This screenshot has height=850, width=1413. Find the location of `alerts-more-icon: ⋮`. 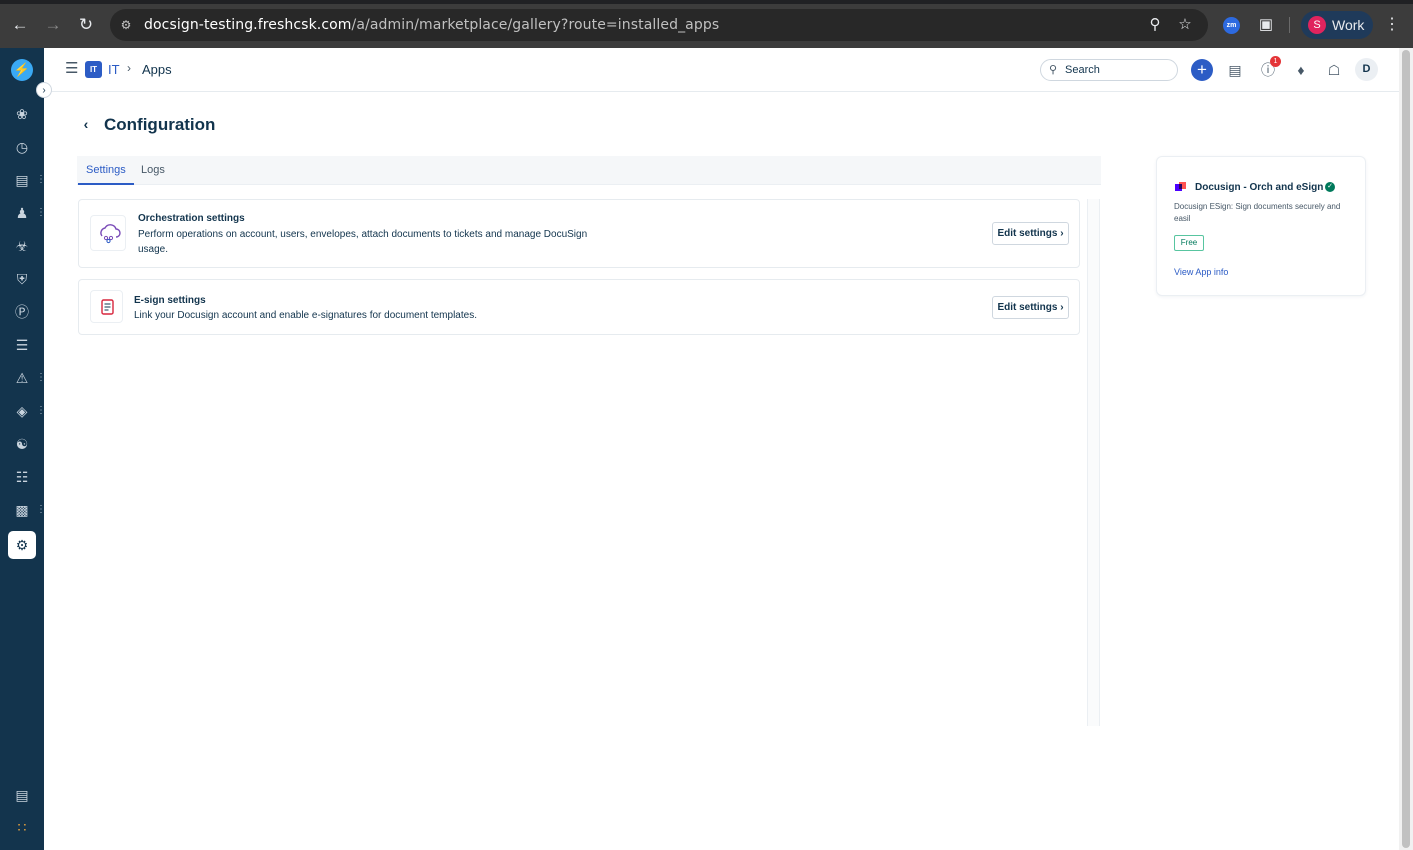

alerts-more-icon: ⋮ is located at coordinates (41, 378).